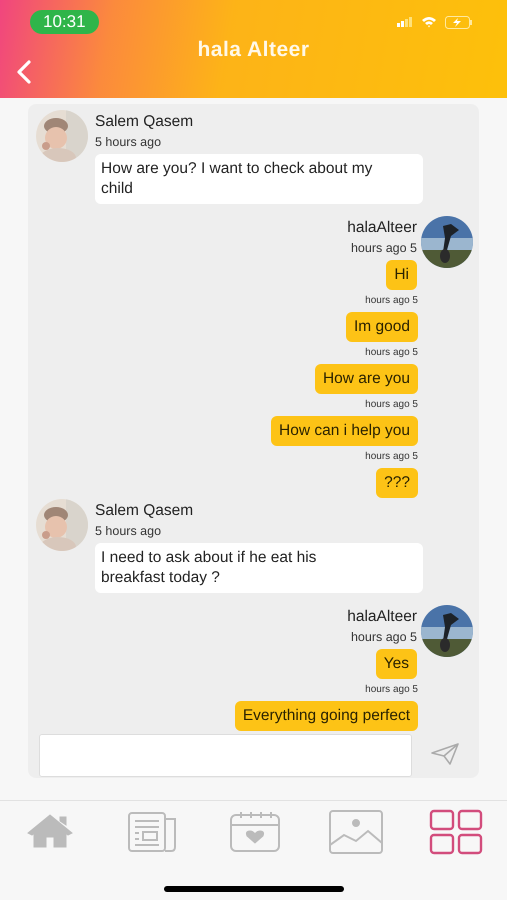 The height and width of the screenshot is (900, 507). What do you see at coordinates (64, 22) in the screenshot?
I see `status-time: 10:31` at bounding box center [64, 22].